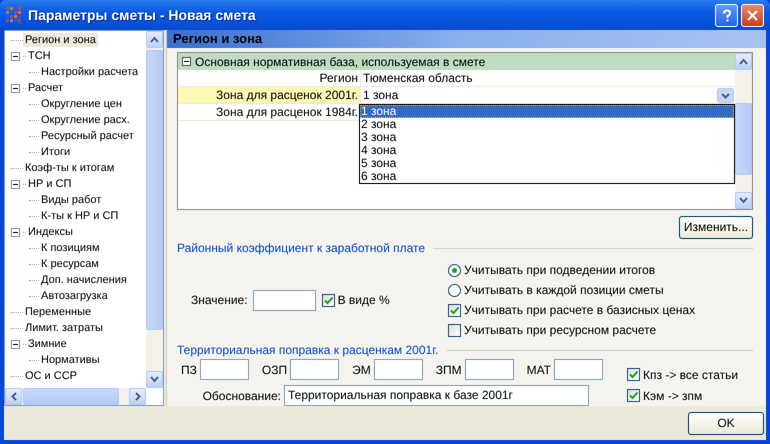 The height and width of the screenshot is (444, 770). Describe the element at coordinates (47, 344) in the screenshot. I see `tree-item: Зимние` at that location.